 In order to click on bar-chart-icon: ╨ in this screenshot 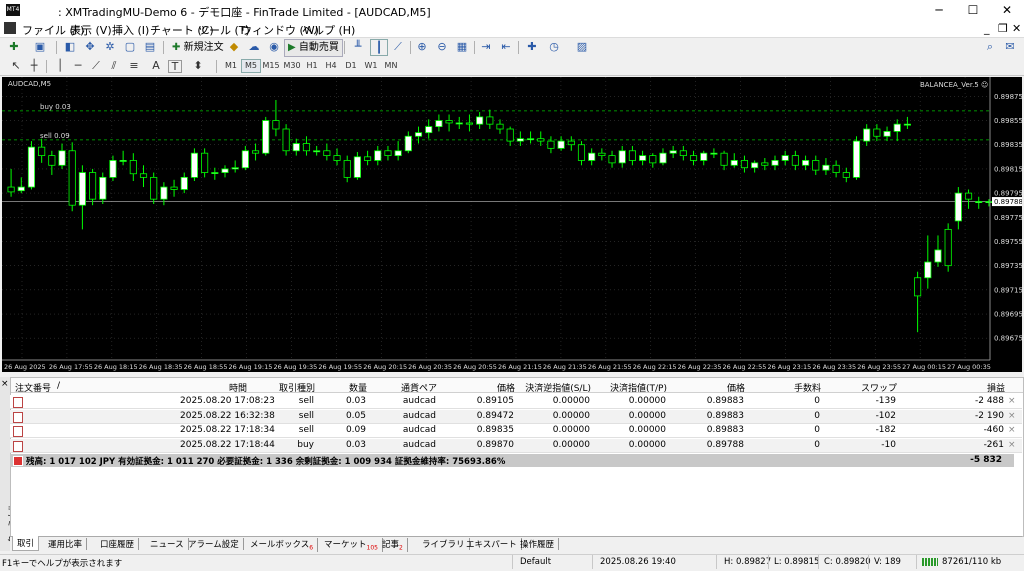, I will do `click(358, 46)`.